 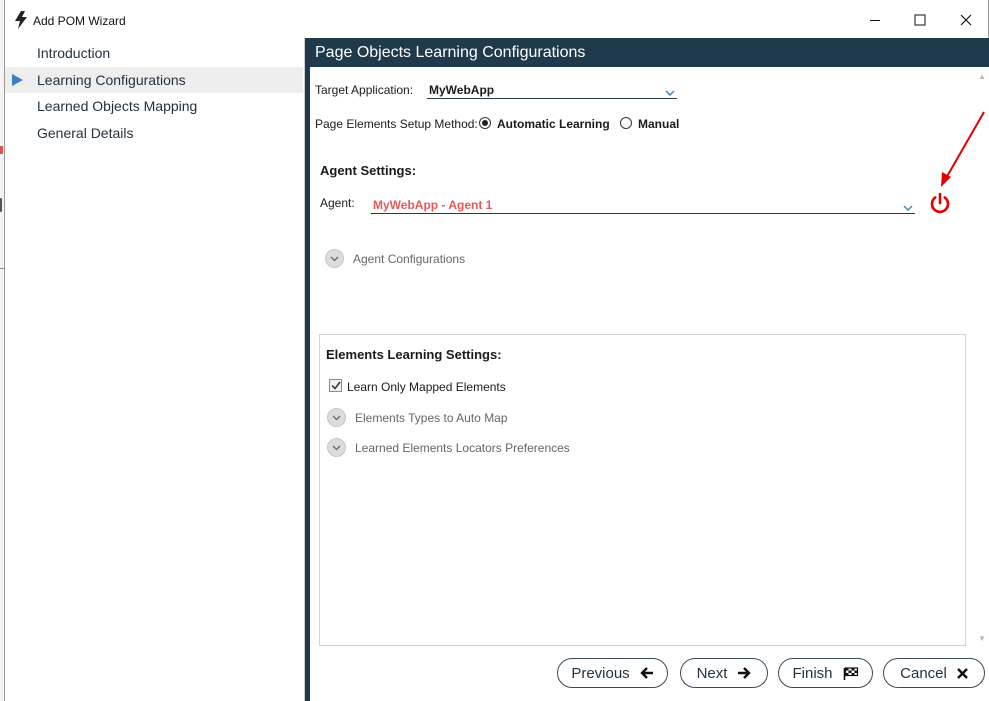 What do you see at coordinates (649, 52) in the screenshot?
I see `page-title: Page Objects Learning Configurations` at bounding box center [649, 52].